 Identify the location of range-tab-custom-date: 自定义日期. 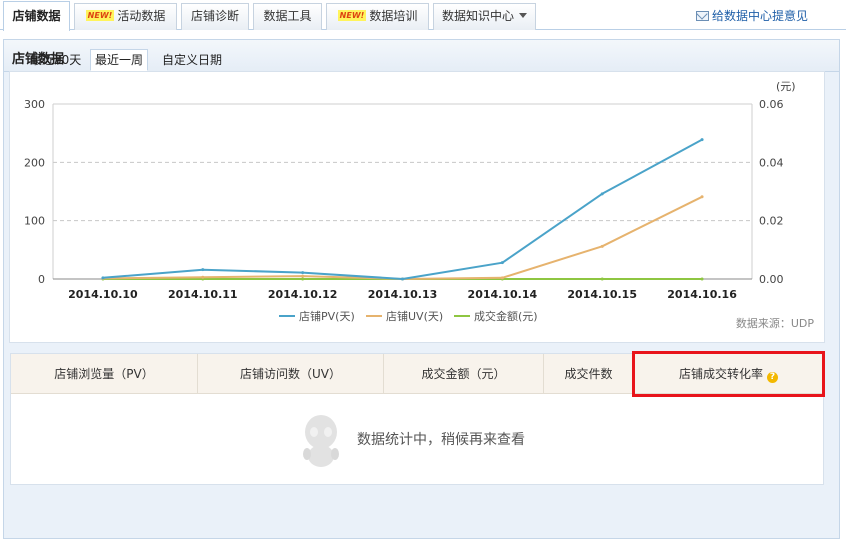
(192, 60).